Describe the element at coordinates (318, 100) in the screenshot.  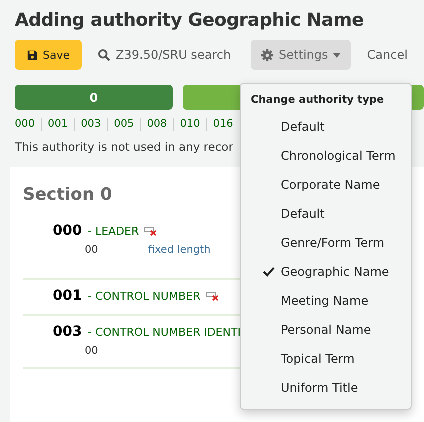
I see `menu-header: Change authority type` at that location.